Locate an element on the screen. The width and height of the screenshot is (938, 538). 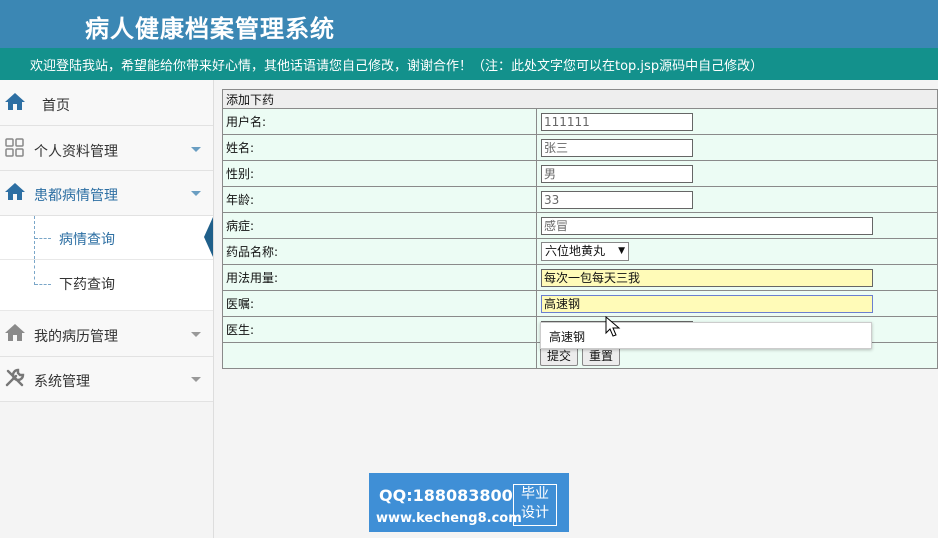
sidebar-item-label: 个人资料管理 is located at coordinates (76, 152).